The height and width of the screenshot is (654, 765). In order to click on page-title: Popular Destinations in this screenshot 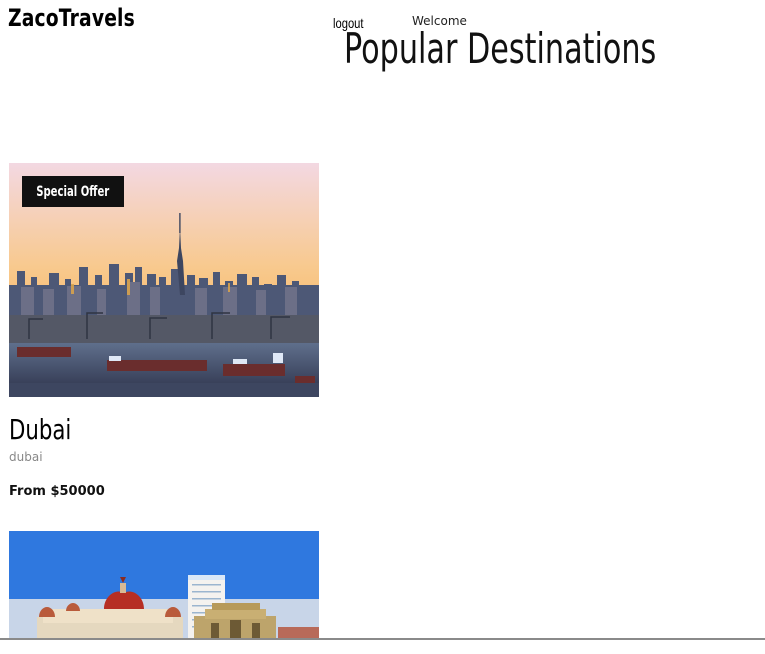, I will do `click(500, 48)`.